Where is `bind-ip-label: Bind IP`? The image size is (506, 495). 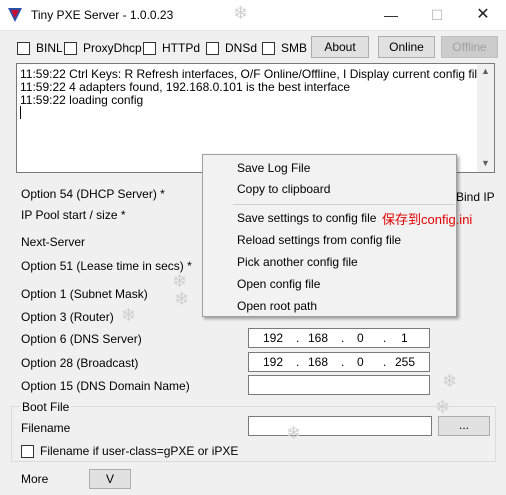 bind-ip-label: Bind IP is located at coordinates (475, 197).